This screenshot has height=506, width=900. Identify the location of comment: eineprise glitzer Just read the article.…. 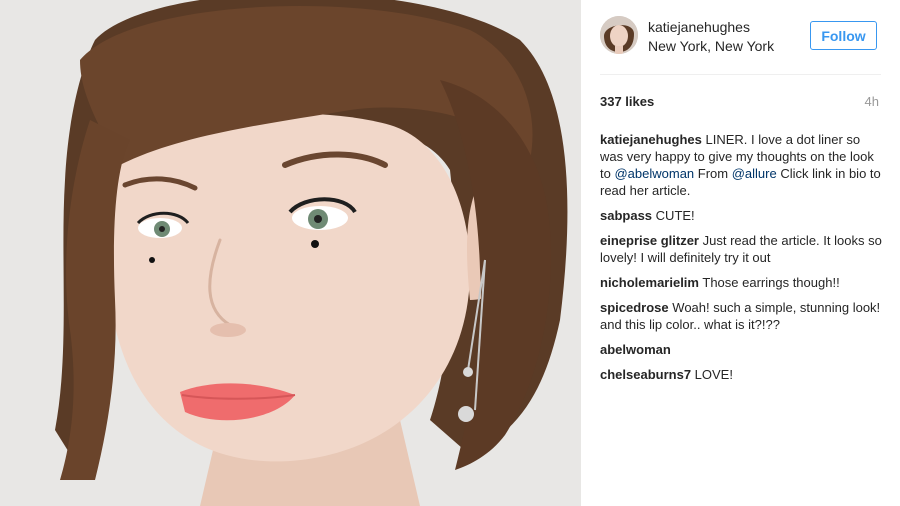
(741, 249).